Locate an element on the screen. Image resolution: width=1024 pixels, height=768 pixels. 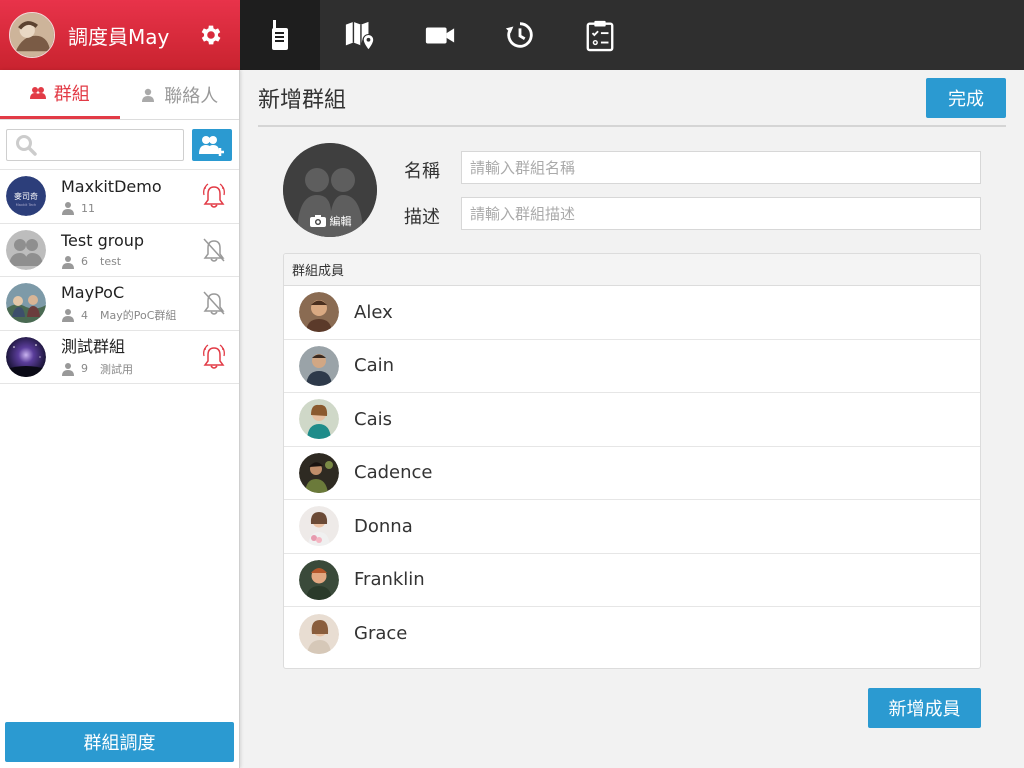
group-item: Test group 6 test is located at coordinates (119, 250).